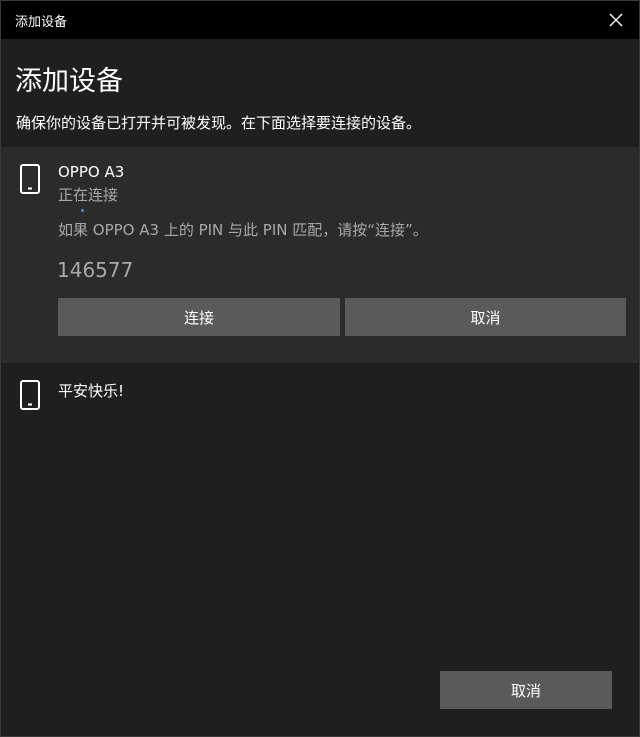 This screenshot has width=640, height=737. What do you see at coordinates (485, 317) in the screenshot?
I see `device-cancel-button: 取消` at bounding box center [485, 317].